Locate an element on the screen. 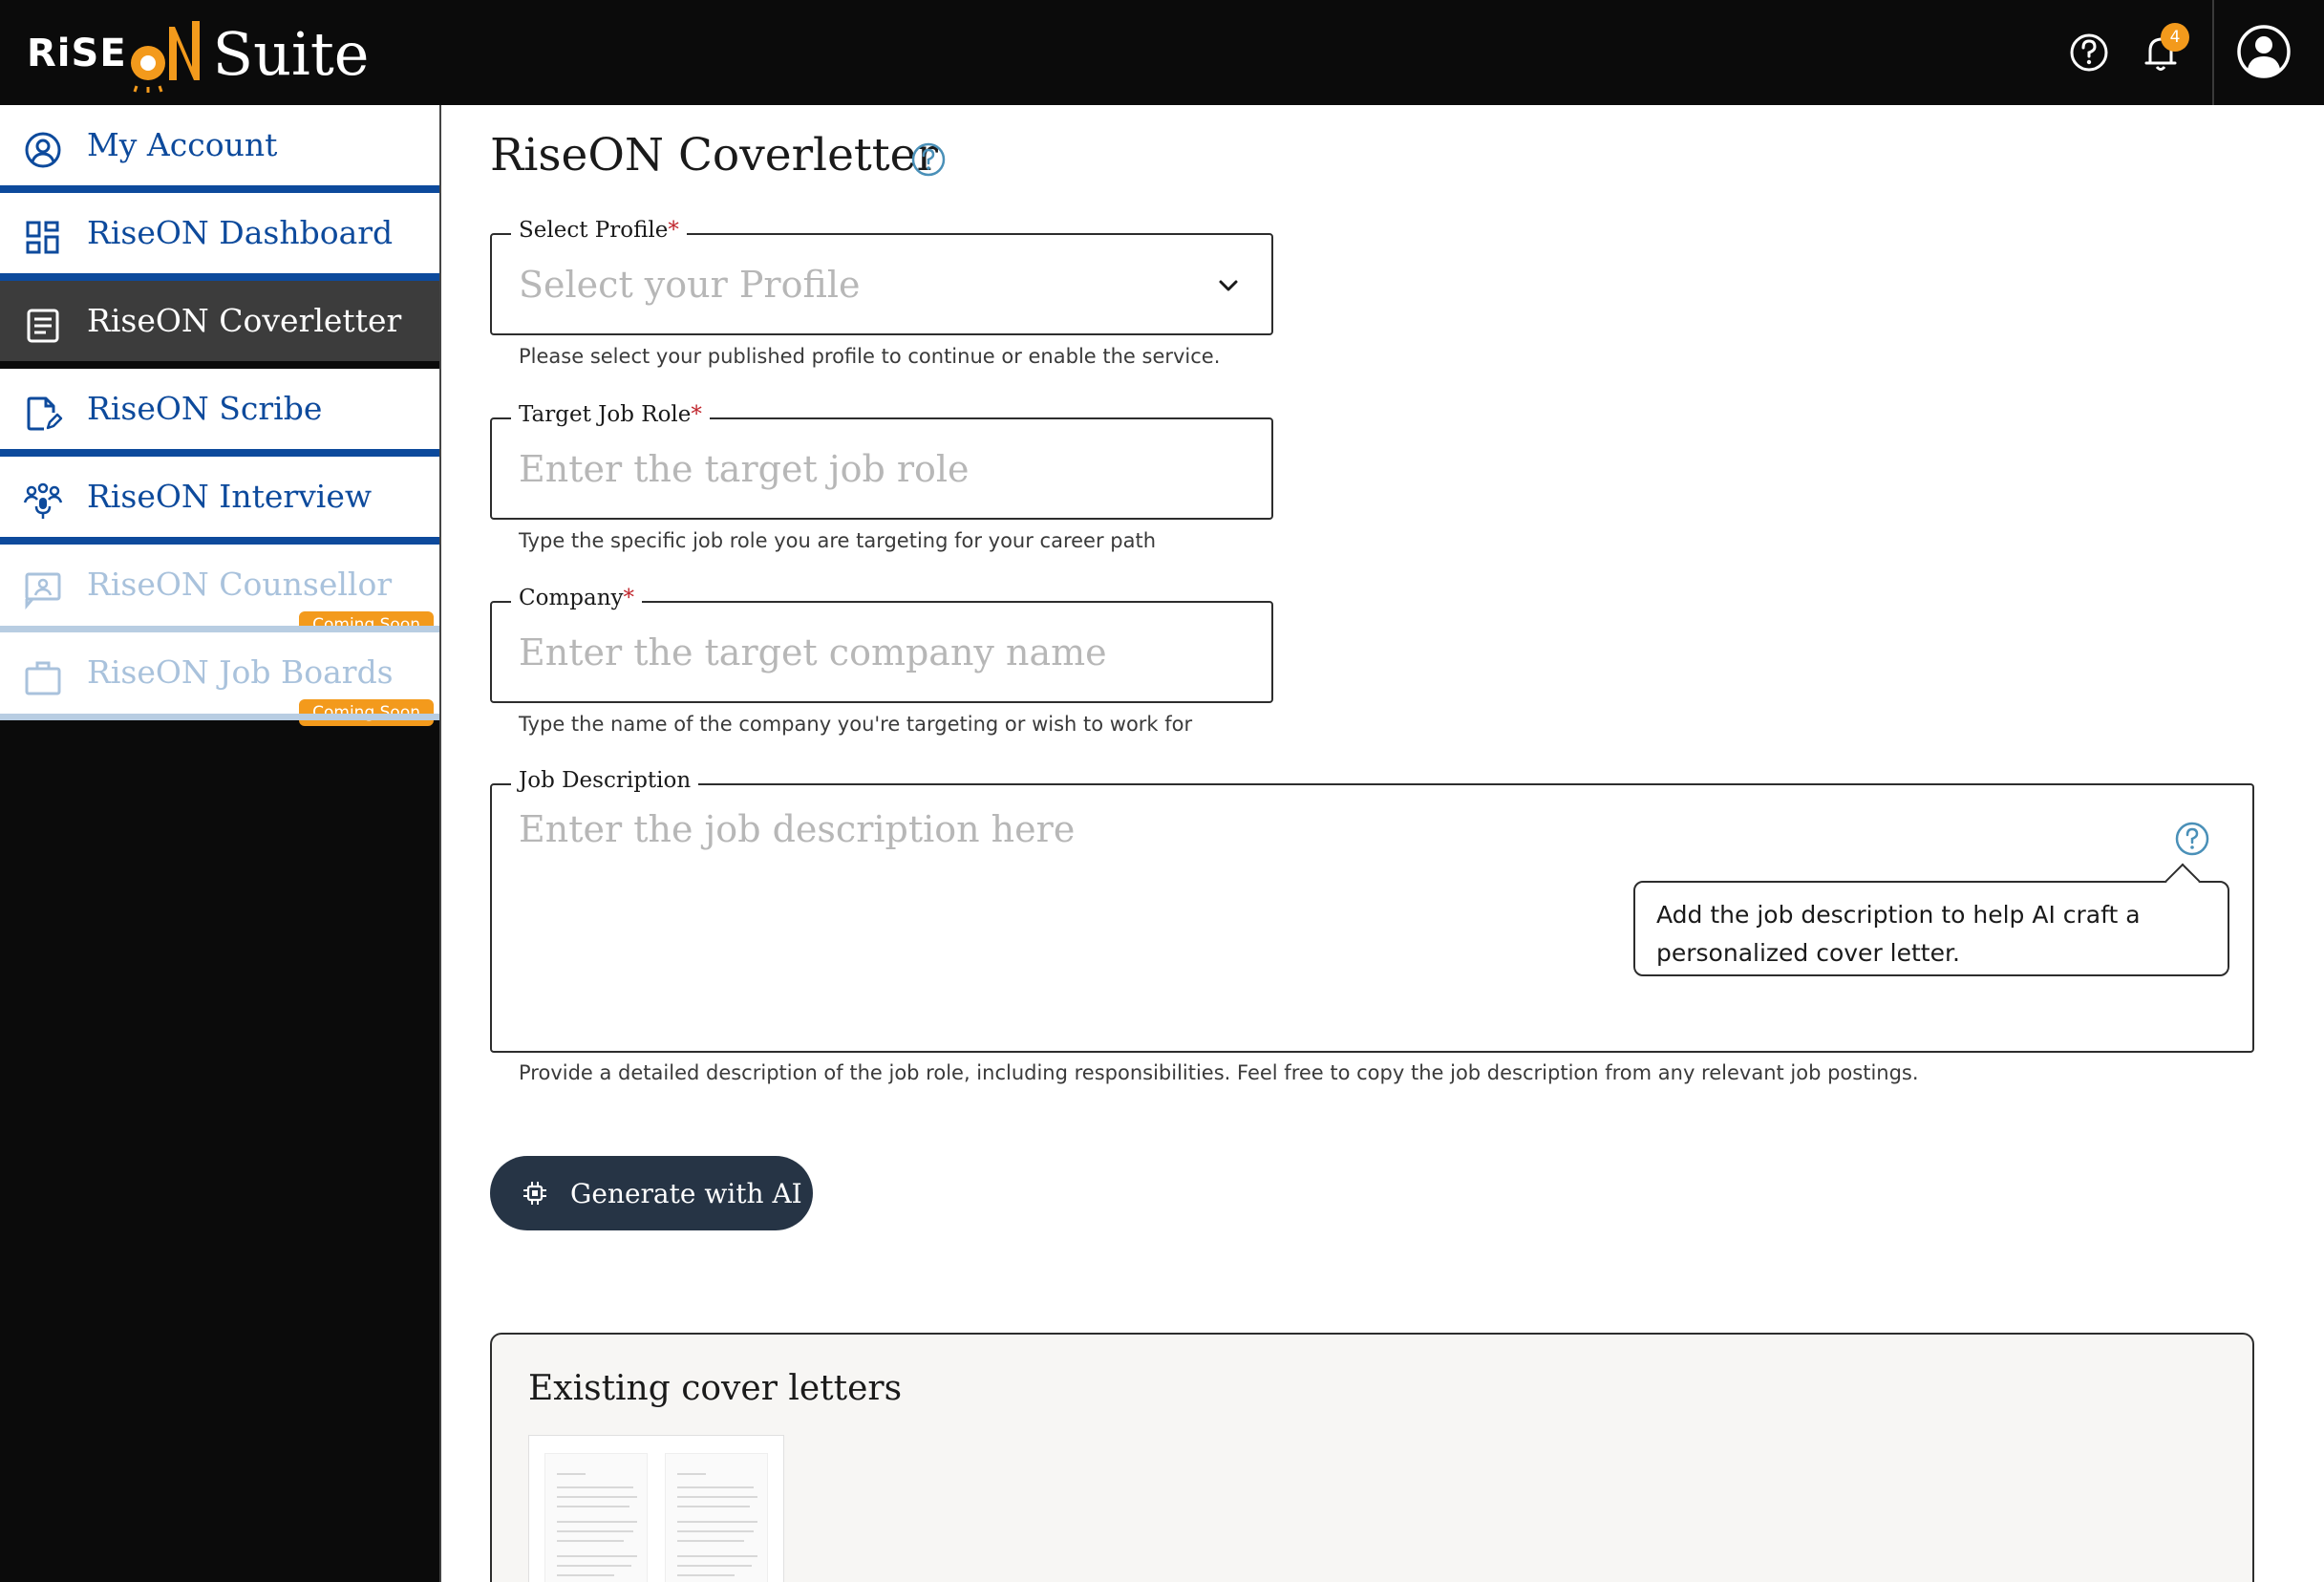  existing-cover-letters-title: Existing cover letters is located at coordinates (715, 1388).